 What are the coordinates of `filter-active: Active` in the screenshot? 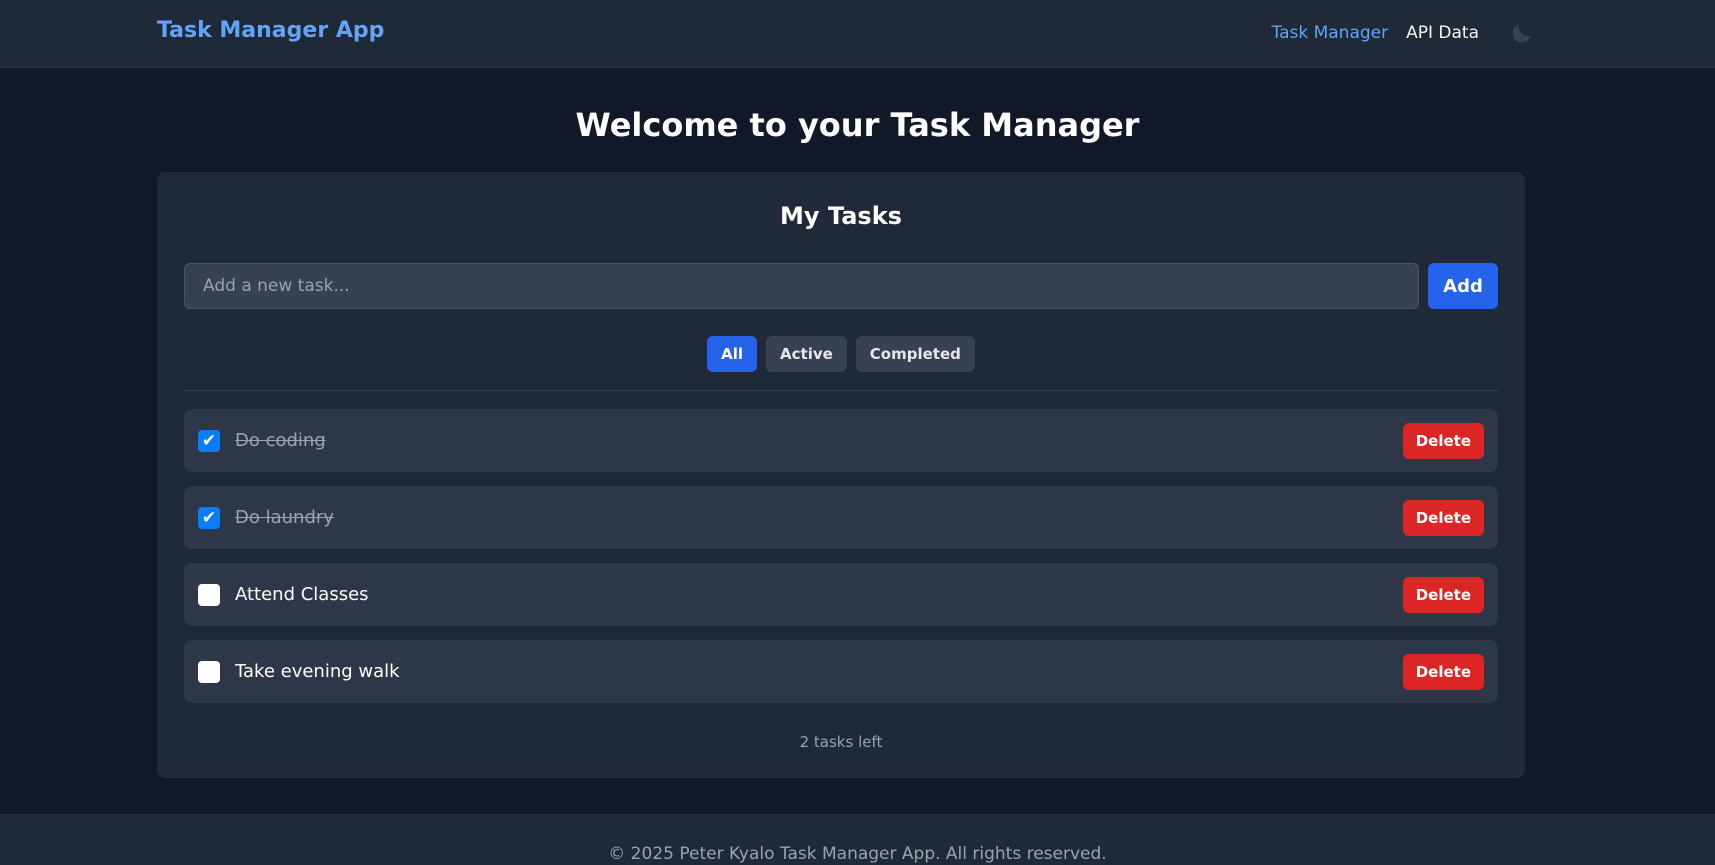 It's located at (806, 354).